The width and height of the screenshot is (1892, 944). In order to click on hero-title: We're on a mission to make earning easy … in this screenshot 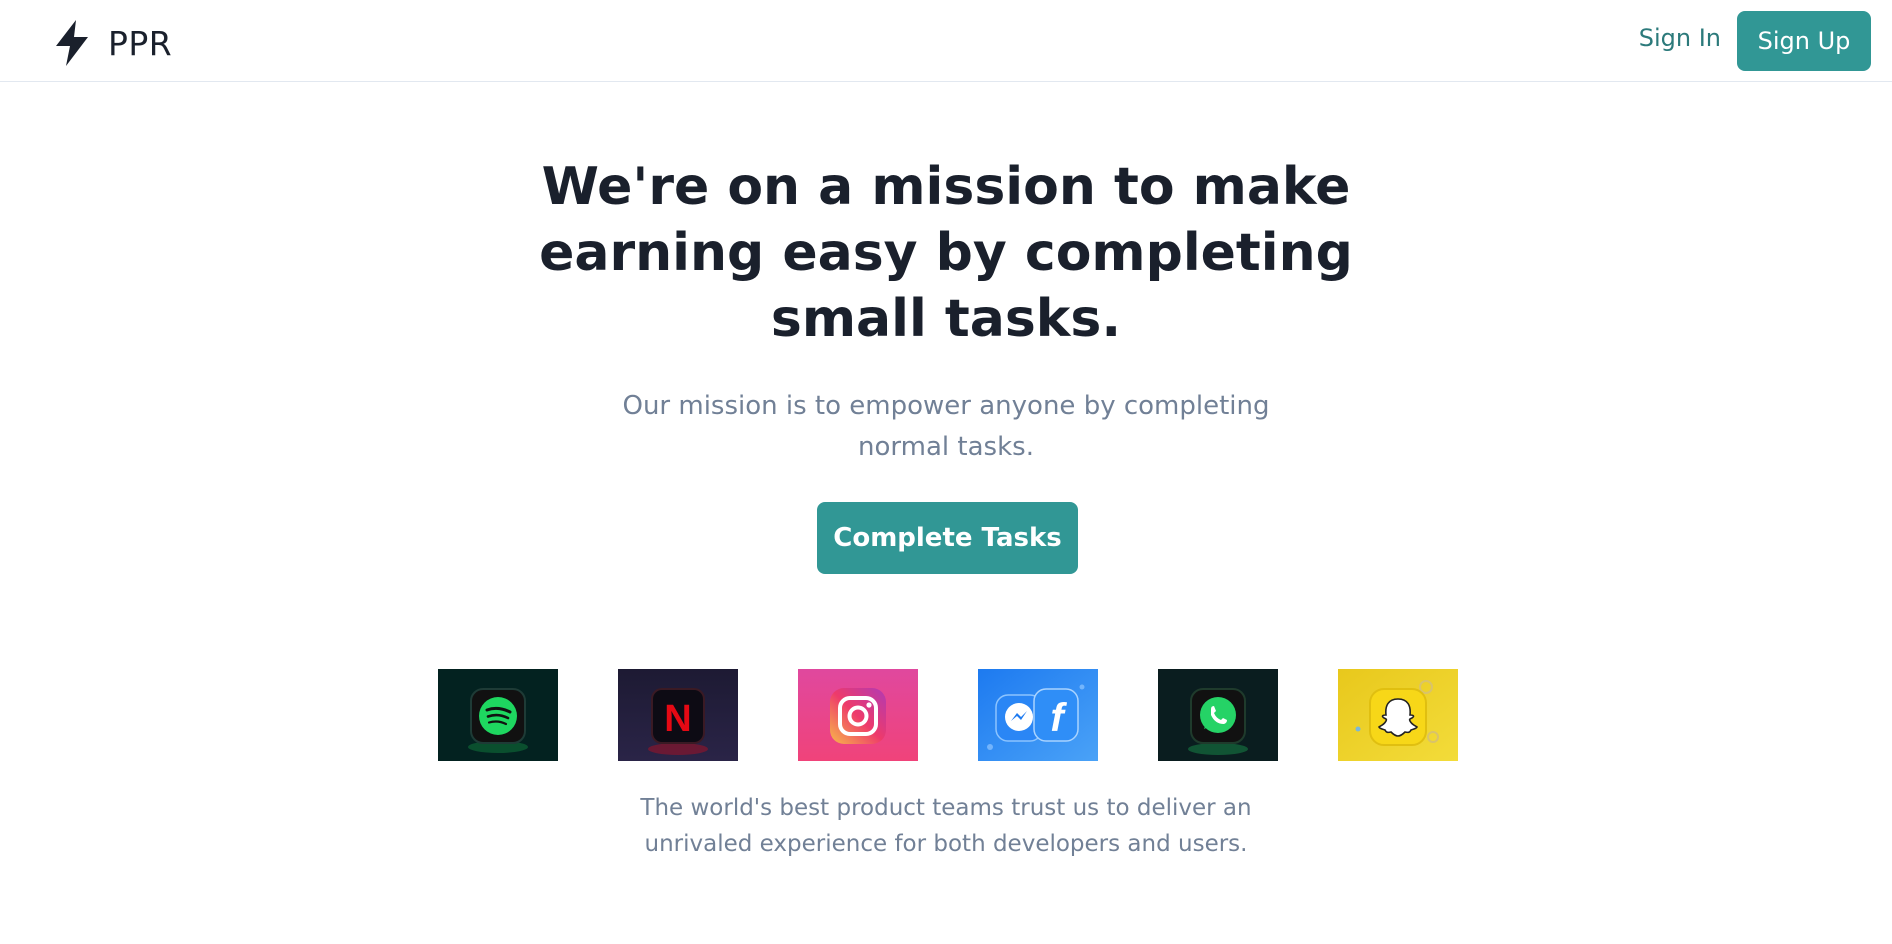, I will do `click(946, 253)`.